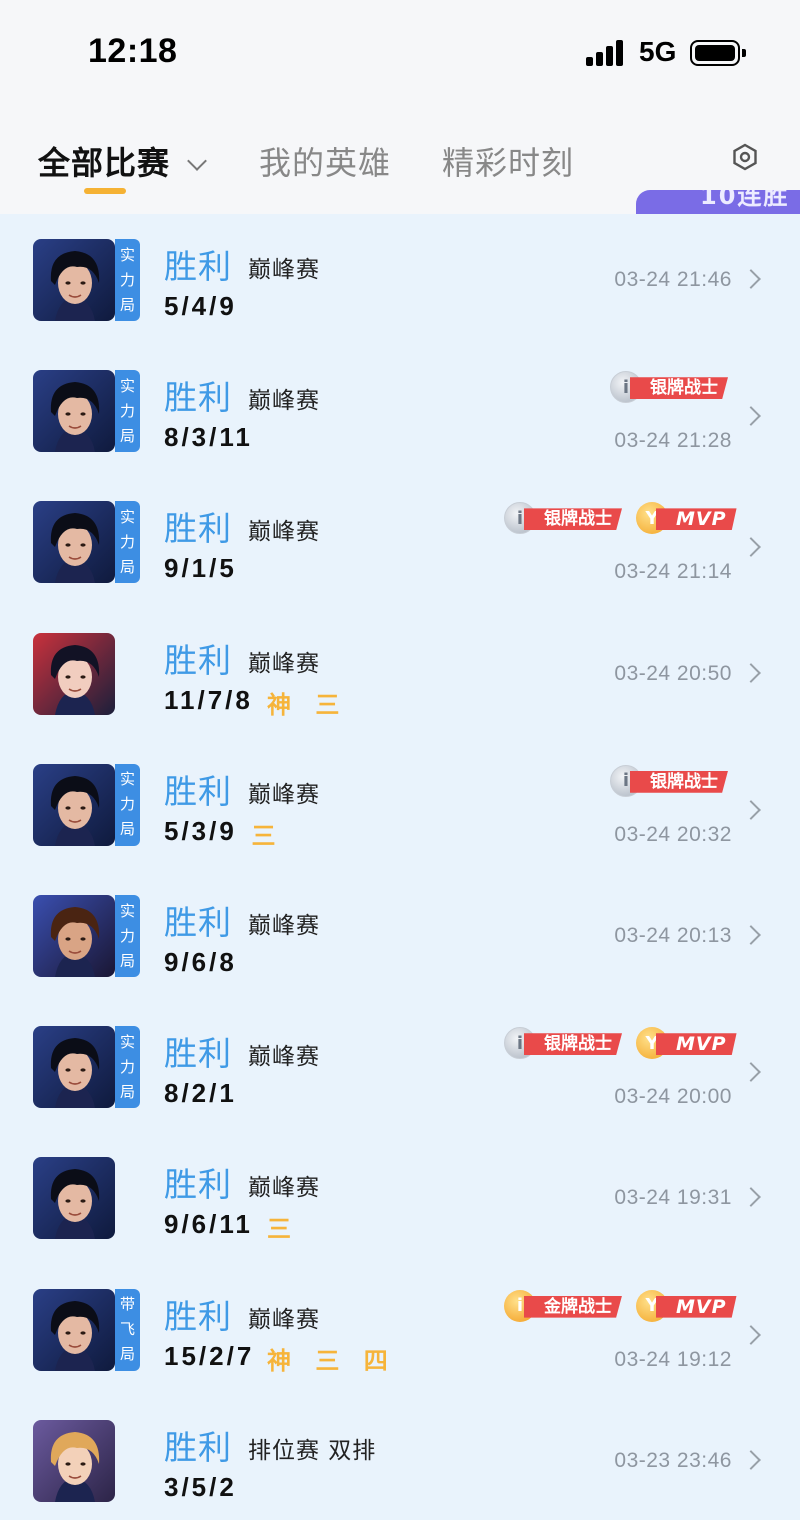 This screenshot has width=800, height=1520. Describe the element at coordinates (400, 935) in the screenshot. I see `match-row: 实力局胜利 巅峰赛 9/6/8 03-24 20:13` at that location.